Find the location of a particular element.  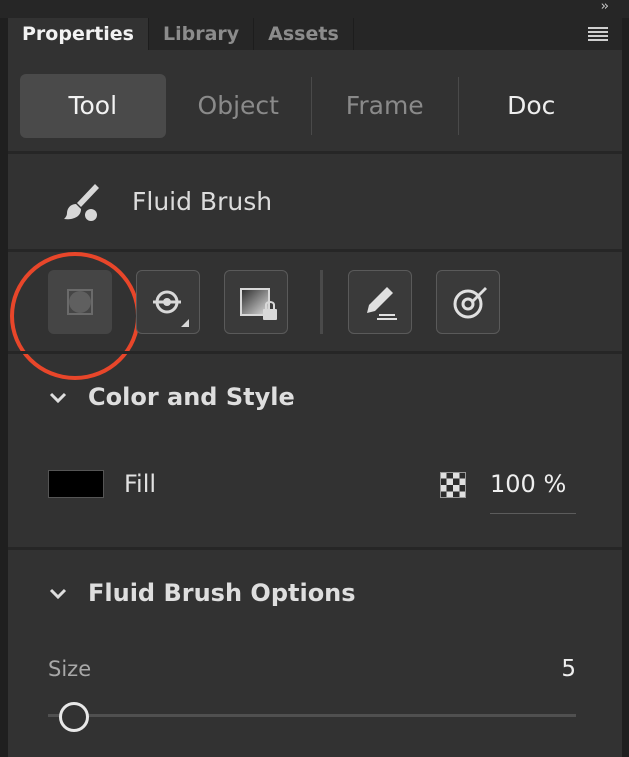

size-slider-track is located at coordinates (312, 715).